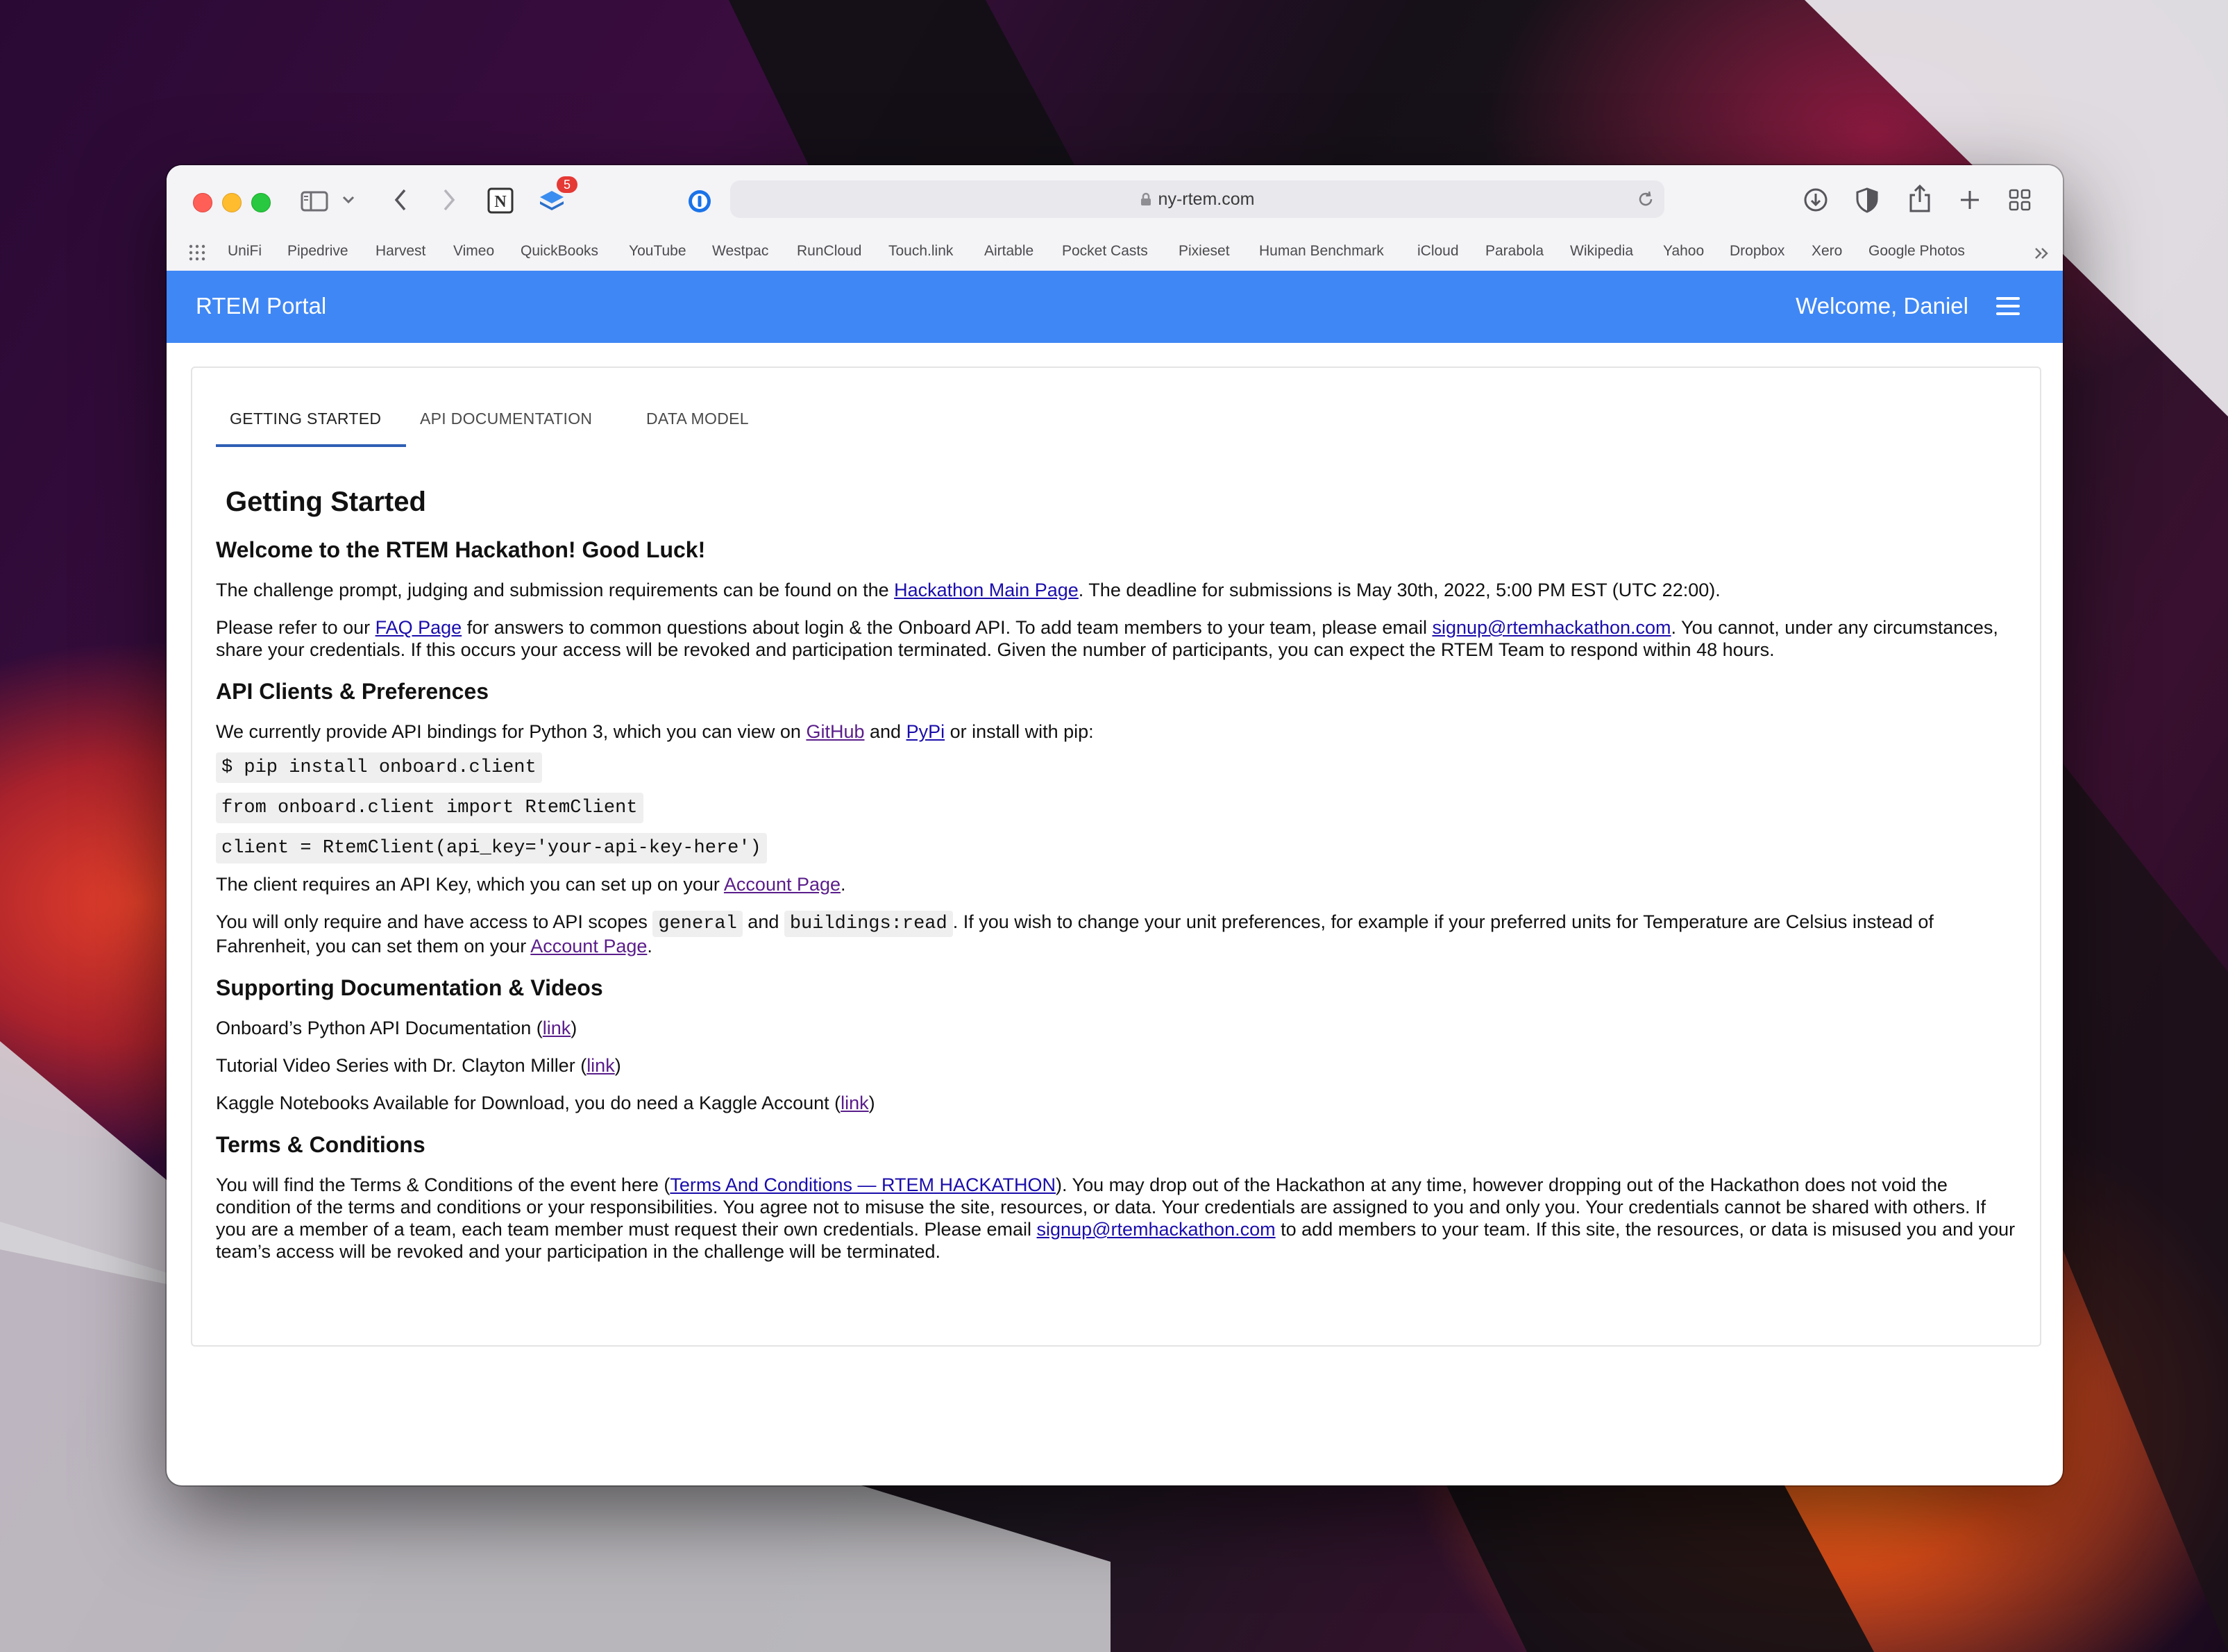 Image resolution: width=2228 pixels, height=1652 pixels. What do you see at coordinates (449, 200) in the screenshot?
I see `forward-icon` at bounding box center [449, 200].